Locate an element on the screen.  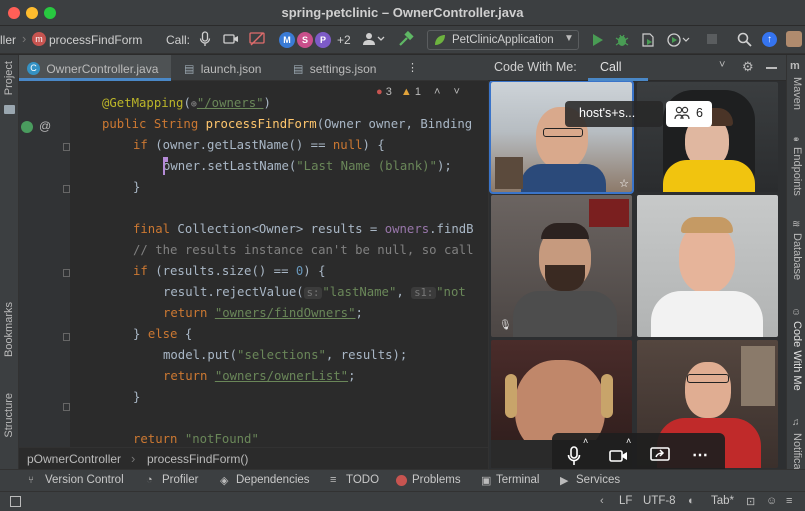
inspection-profile-icon: ☺ is located at coordinates (771, 501).